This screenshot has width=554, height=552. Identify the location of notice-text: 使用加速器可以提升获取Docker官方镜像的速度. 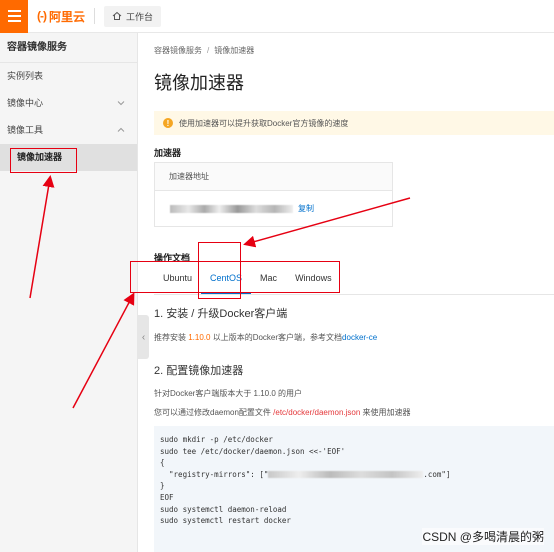
(264, 123).